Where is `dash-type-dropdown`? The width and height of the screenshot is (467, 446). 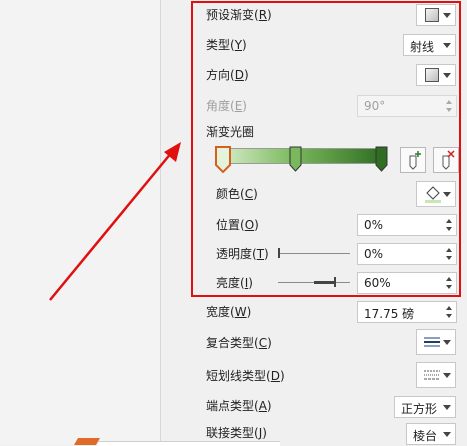
dash-type-dropdown is located at coordinates (436, 375).